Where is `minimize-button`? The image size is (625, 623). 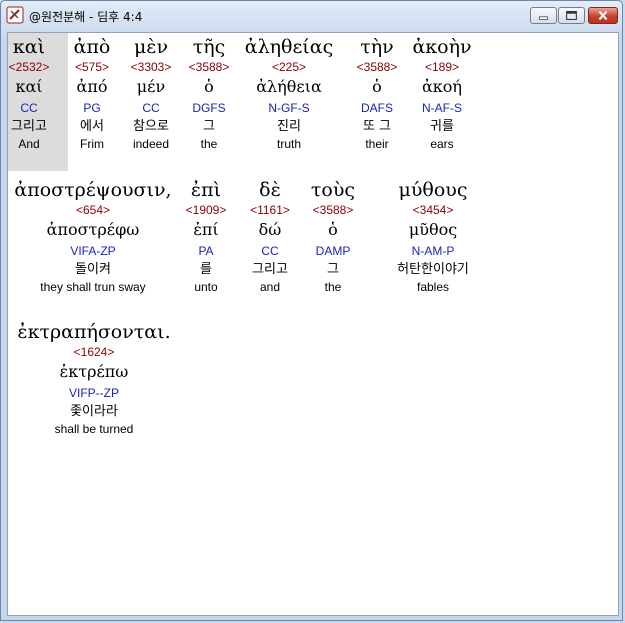
minimize-button is located at coordinates (543, 15).